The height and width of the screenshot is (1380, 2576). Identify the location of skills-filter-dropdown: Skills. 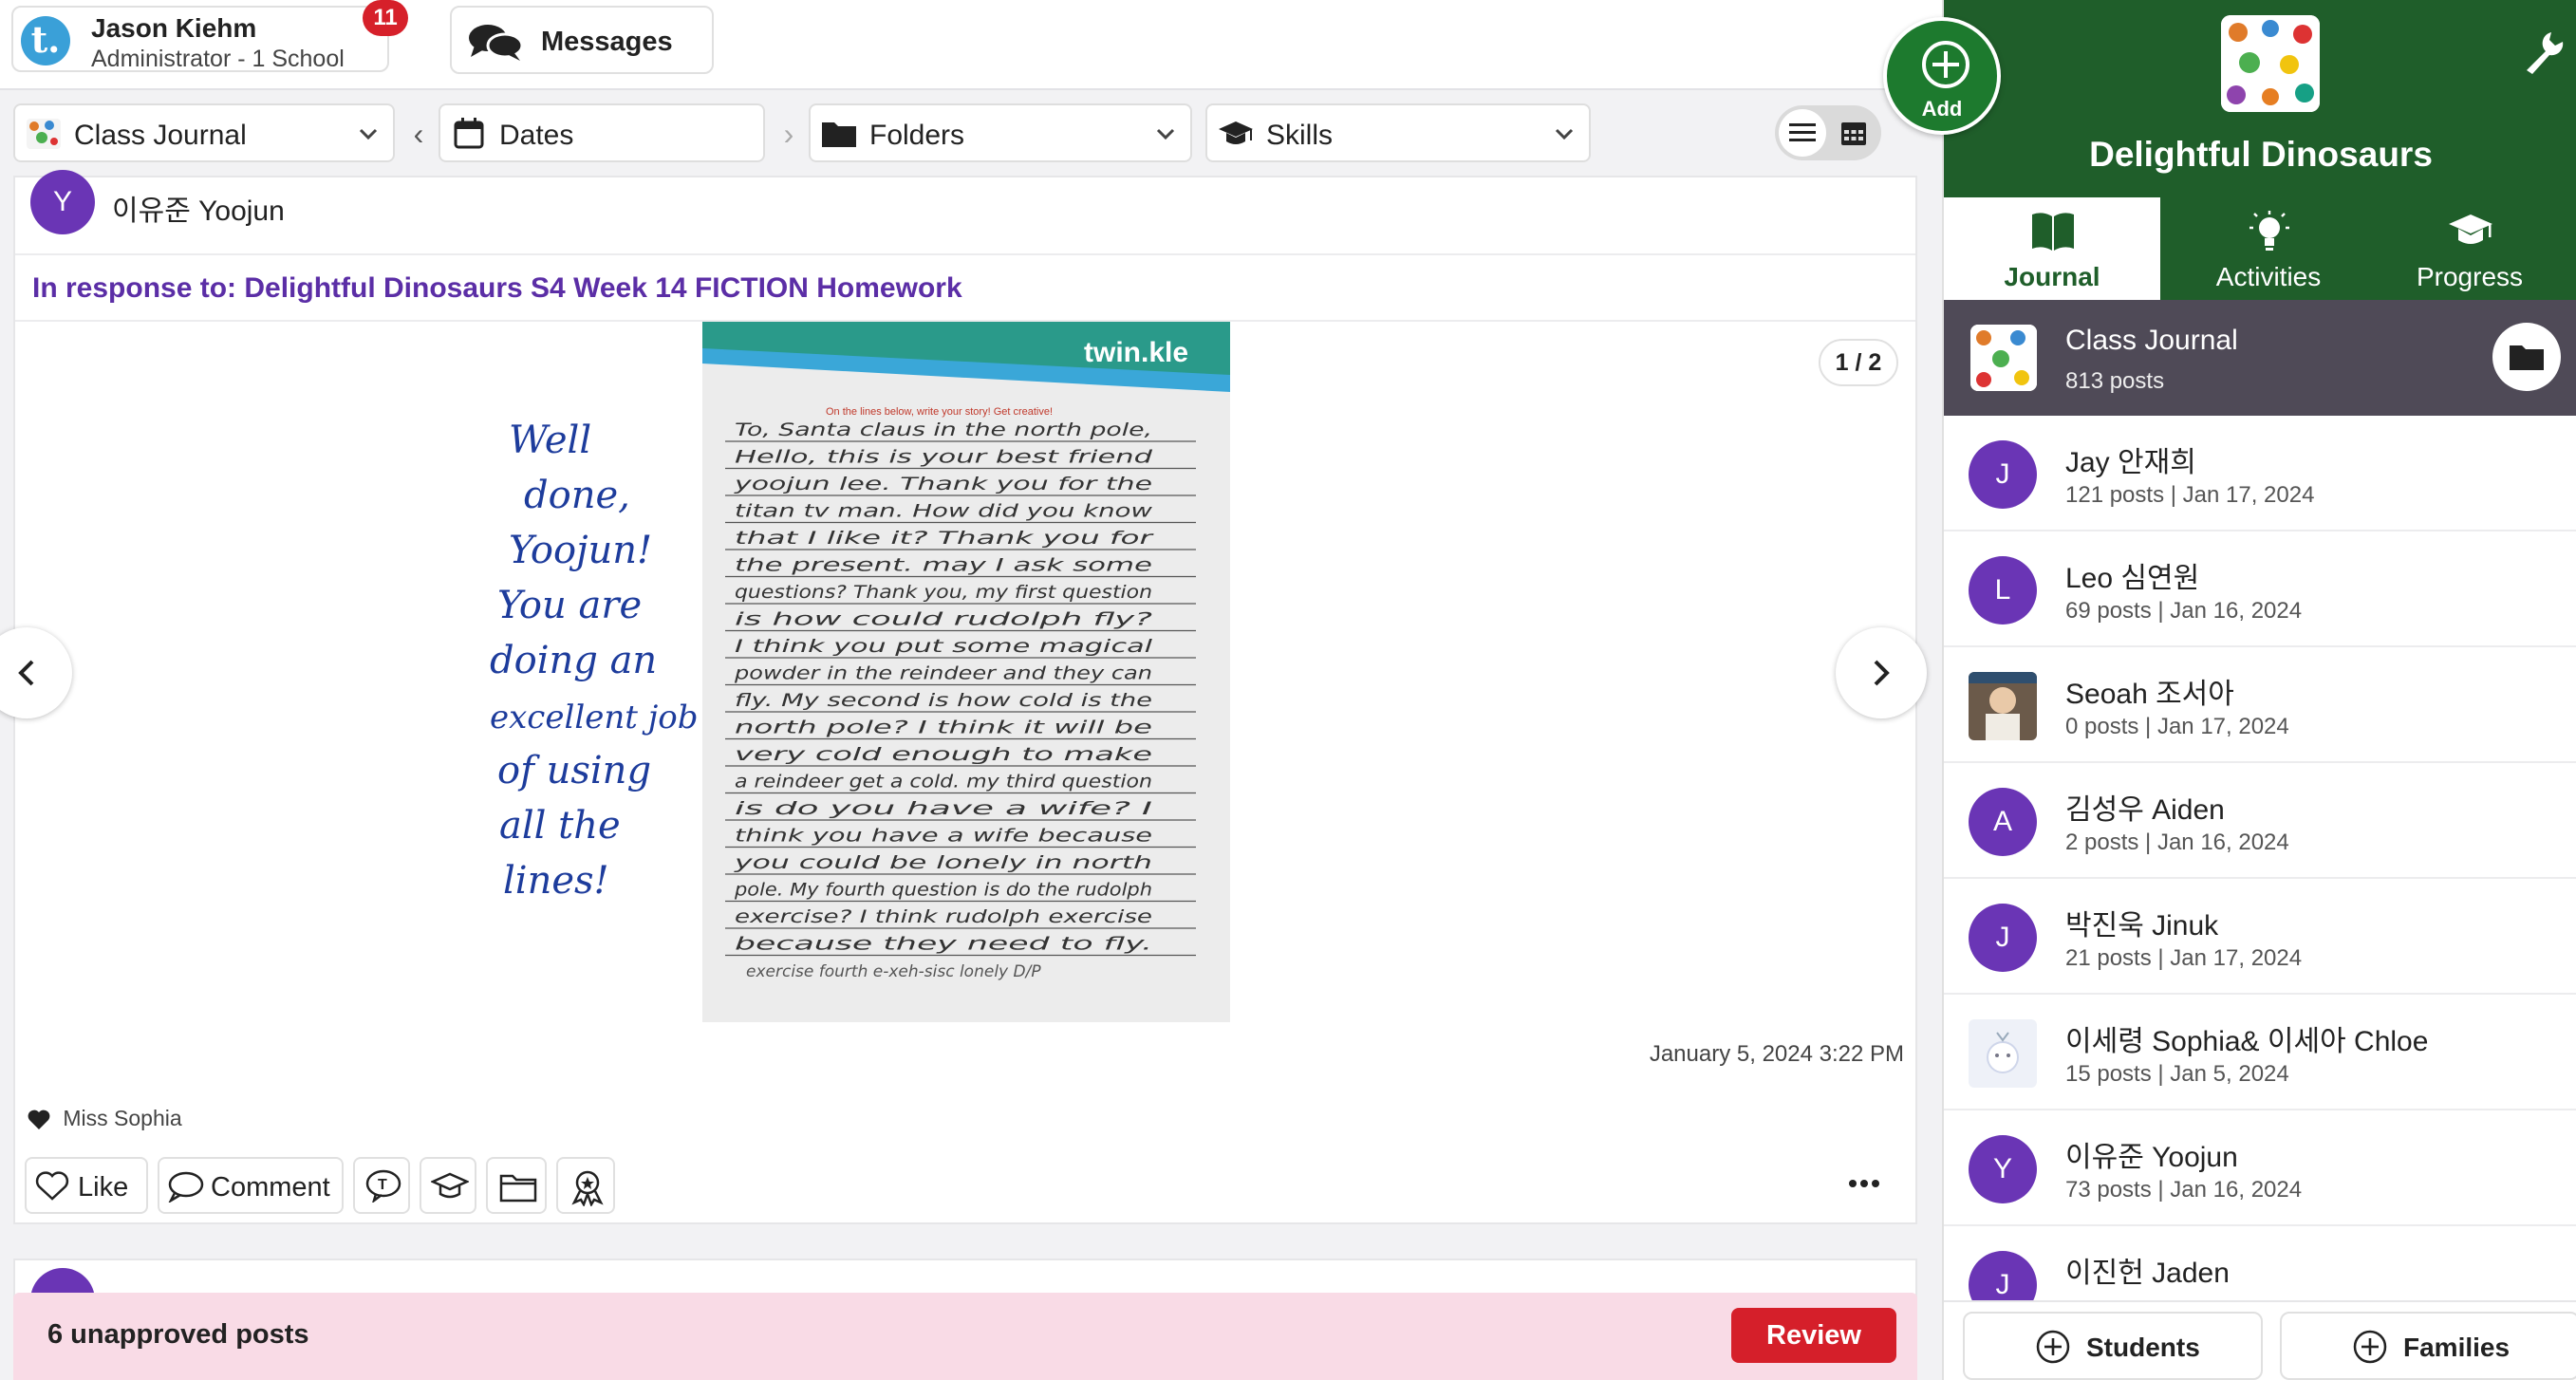
(1398, 133).